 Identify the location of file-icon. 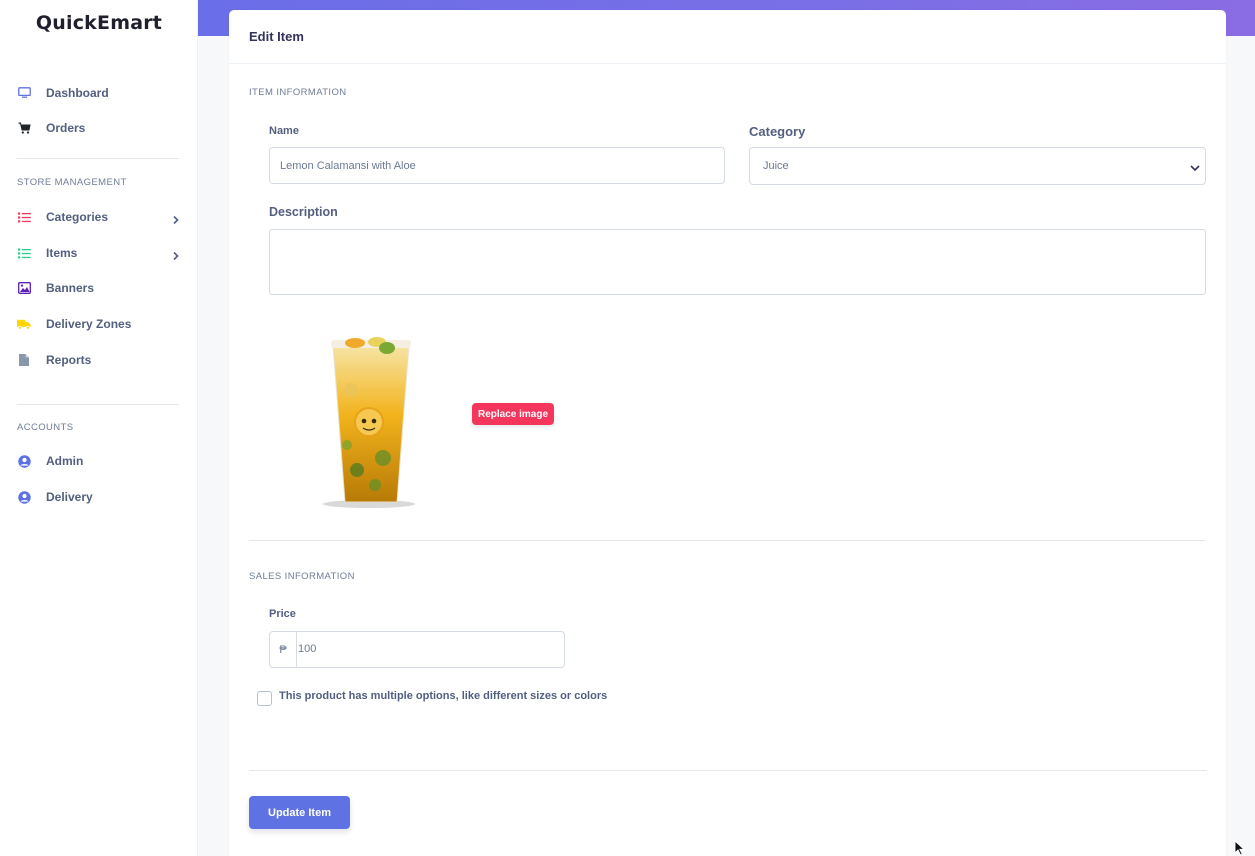
(24, 360).